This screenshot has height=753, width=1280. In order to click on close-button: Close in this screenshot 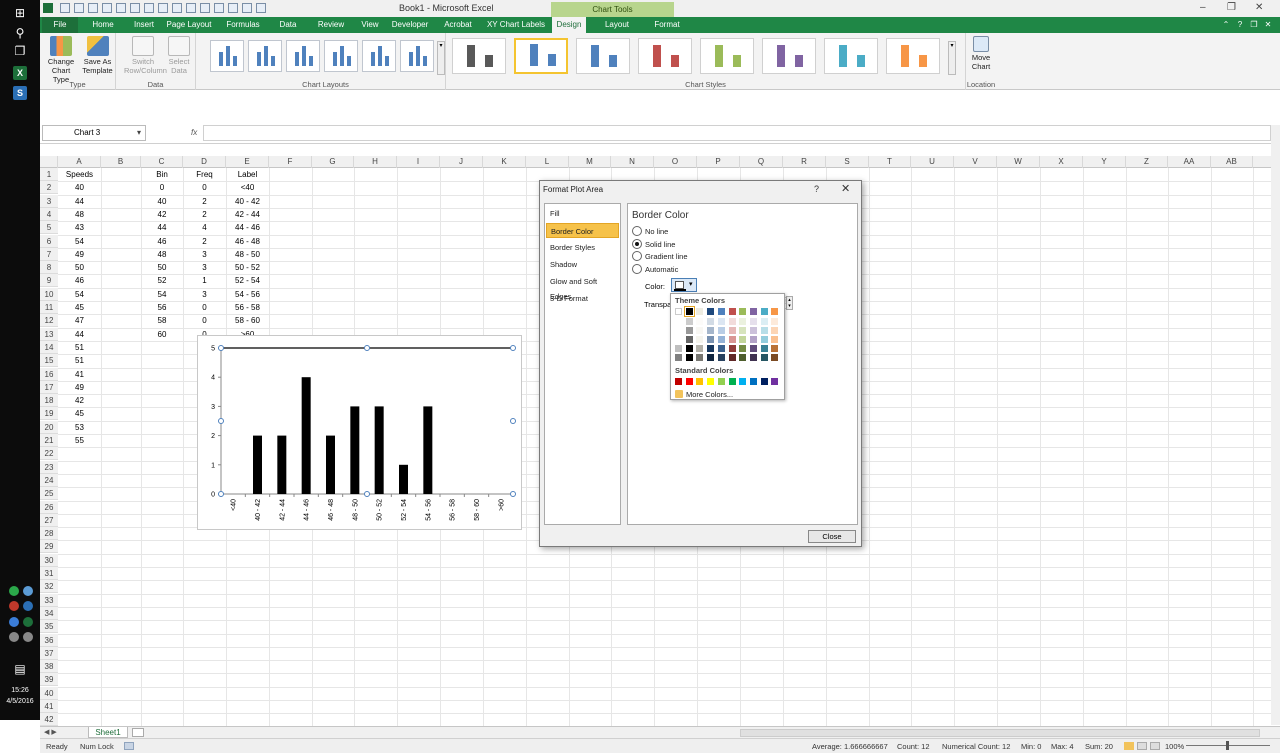, I will do `click(832, 536)`.